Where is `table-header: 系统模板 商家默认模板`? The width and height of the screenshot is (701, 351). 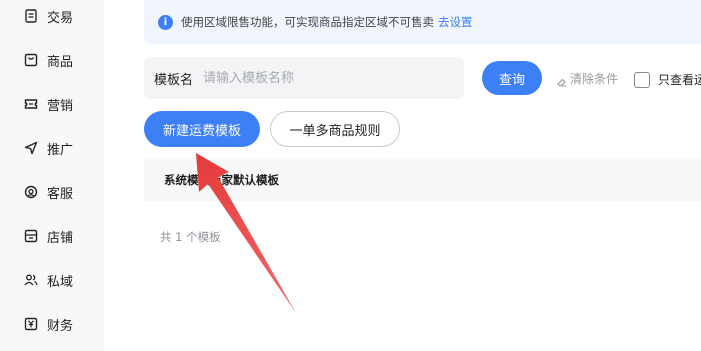
table-header: 系统模板 商家默认模板 is located at coordinates (422, 179).